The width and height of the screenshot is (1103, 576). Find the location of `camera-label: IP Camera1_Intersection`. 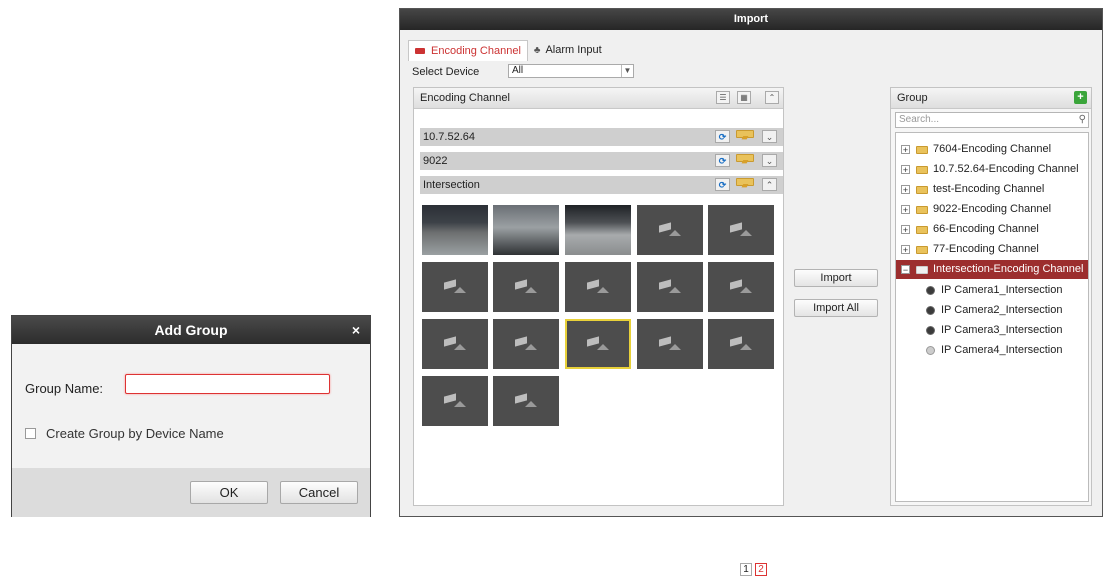

camera-label: IP Camera1_Intersection is located at coordinates (1002, 290).